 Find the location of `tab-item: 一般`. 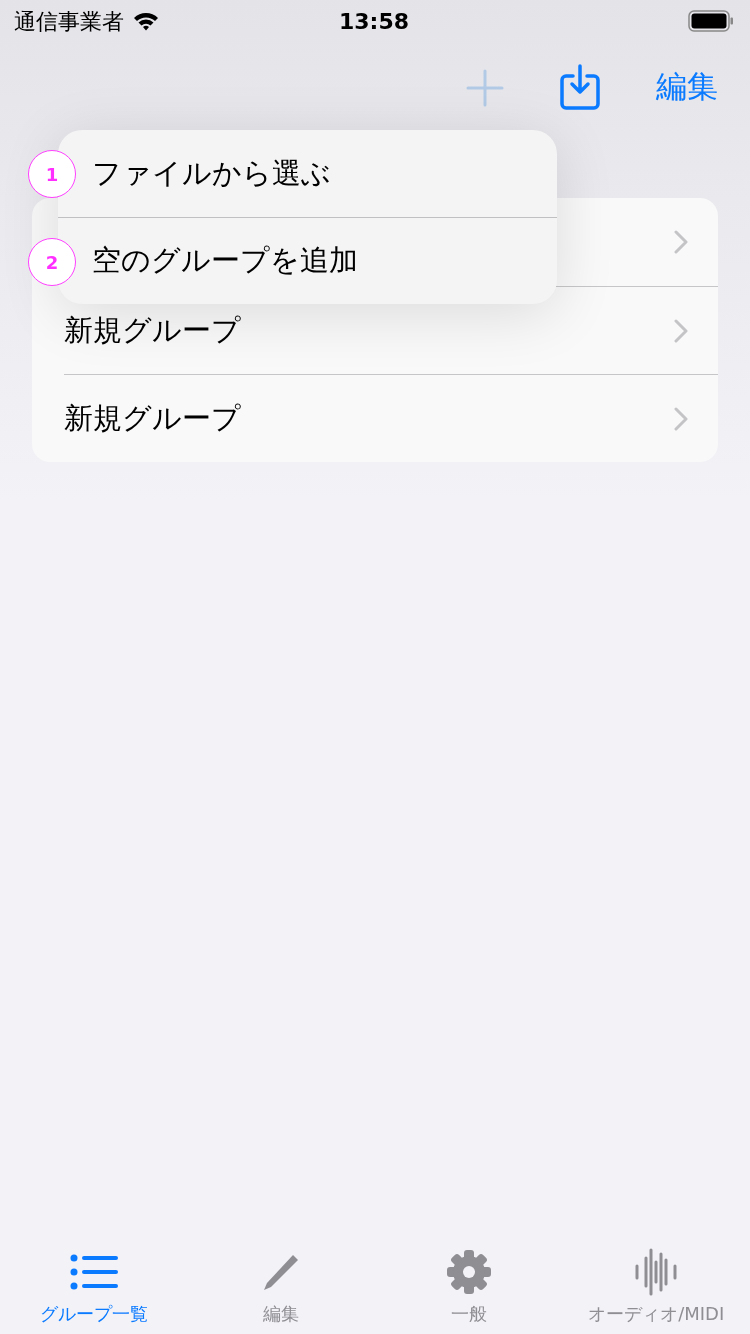

tab-item: 一般 is located at coordinates (469, 1285).